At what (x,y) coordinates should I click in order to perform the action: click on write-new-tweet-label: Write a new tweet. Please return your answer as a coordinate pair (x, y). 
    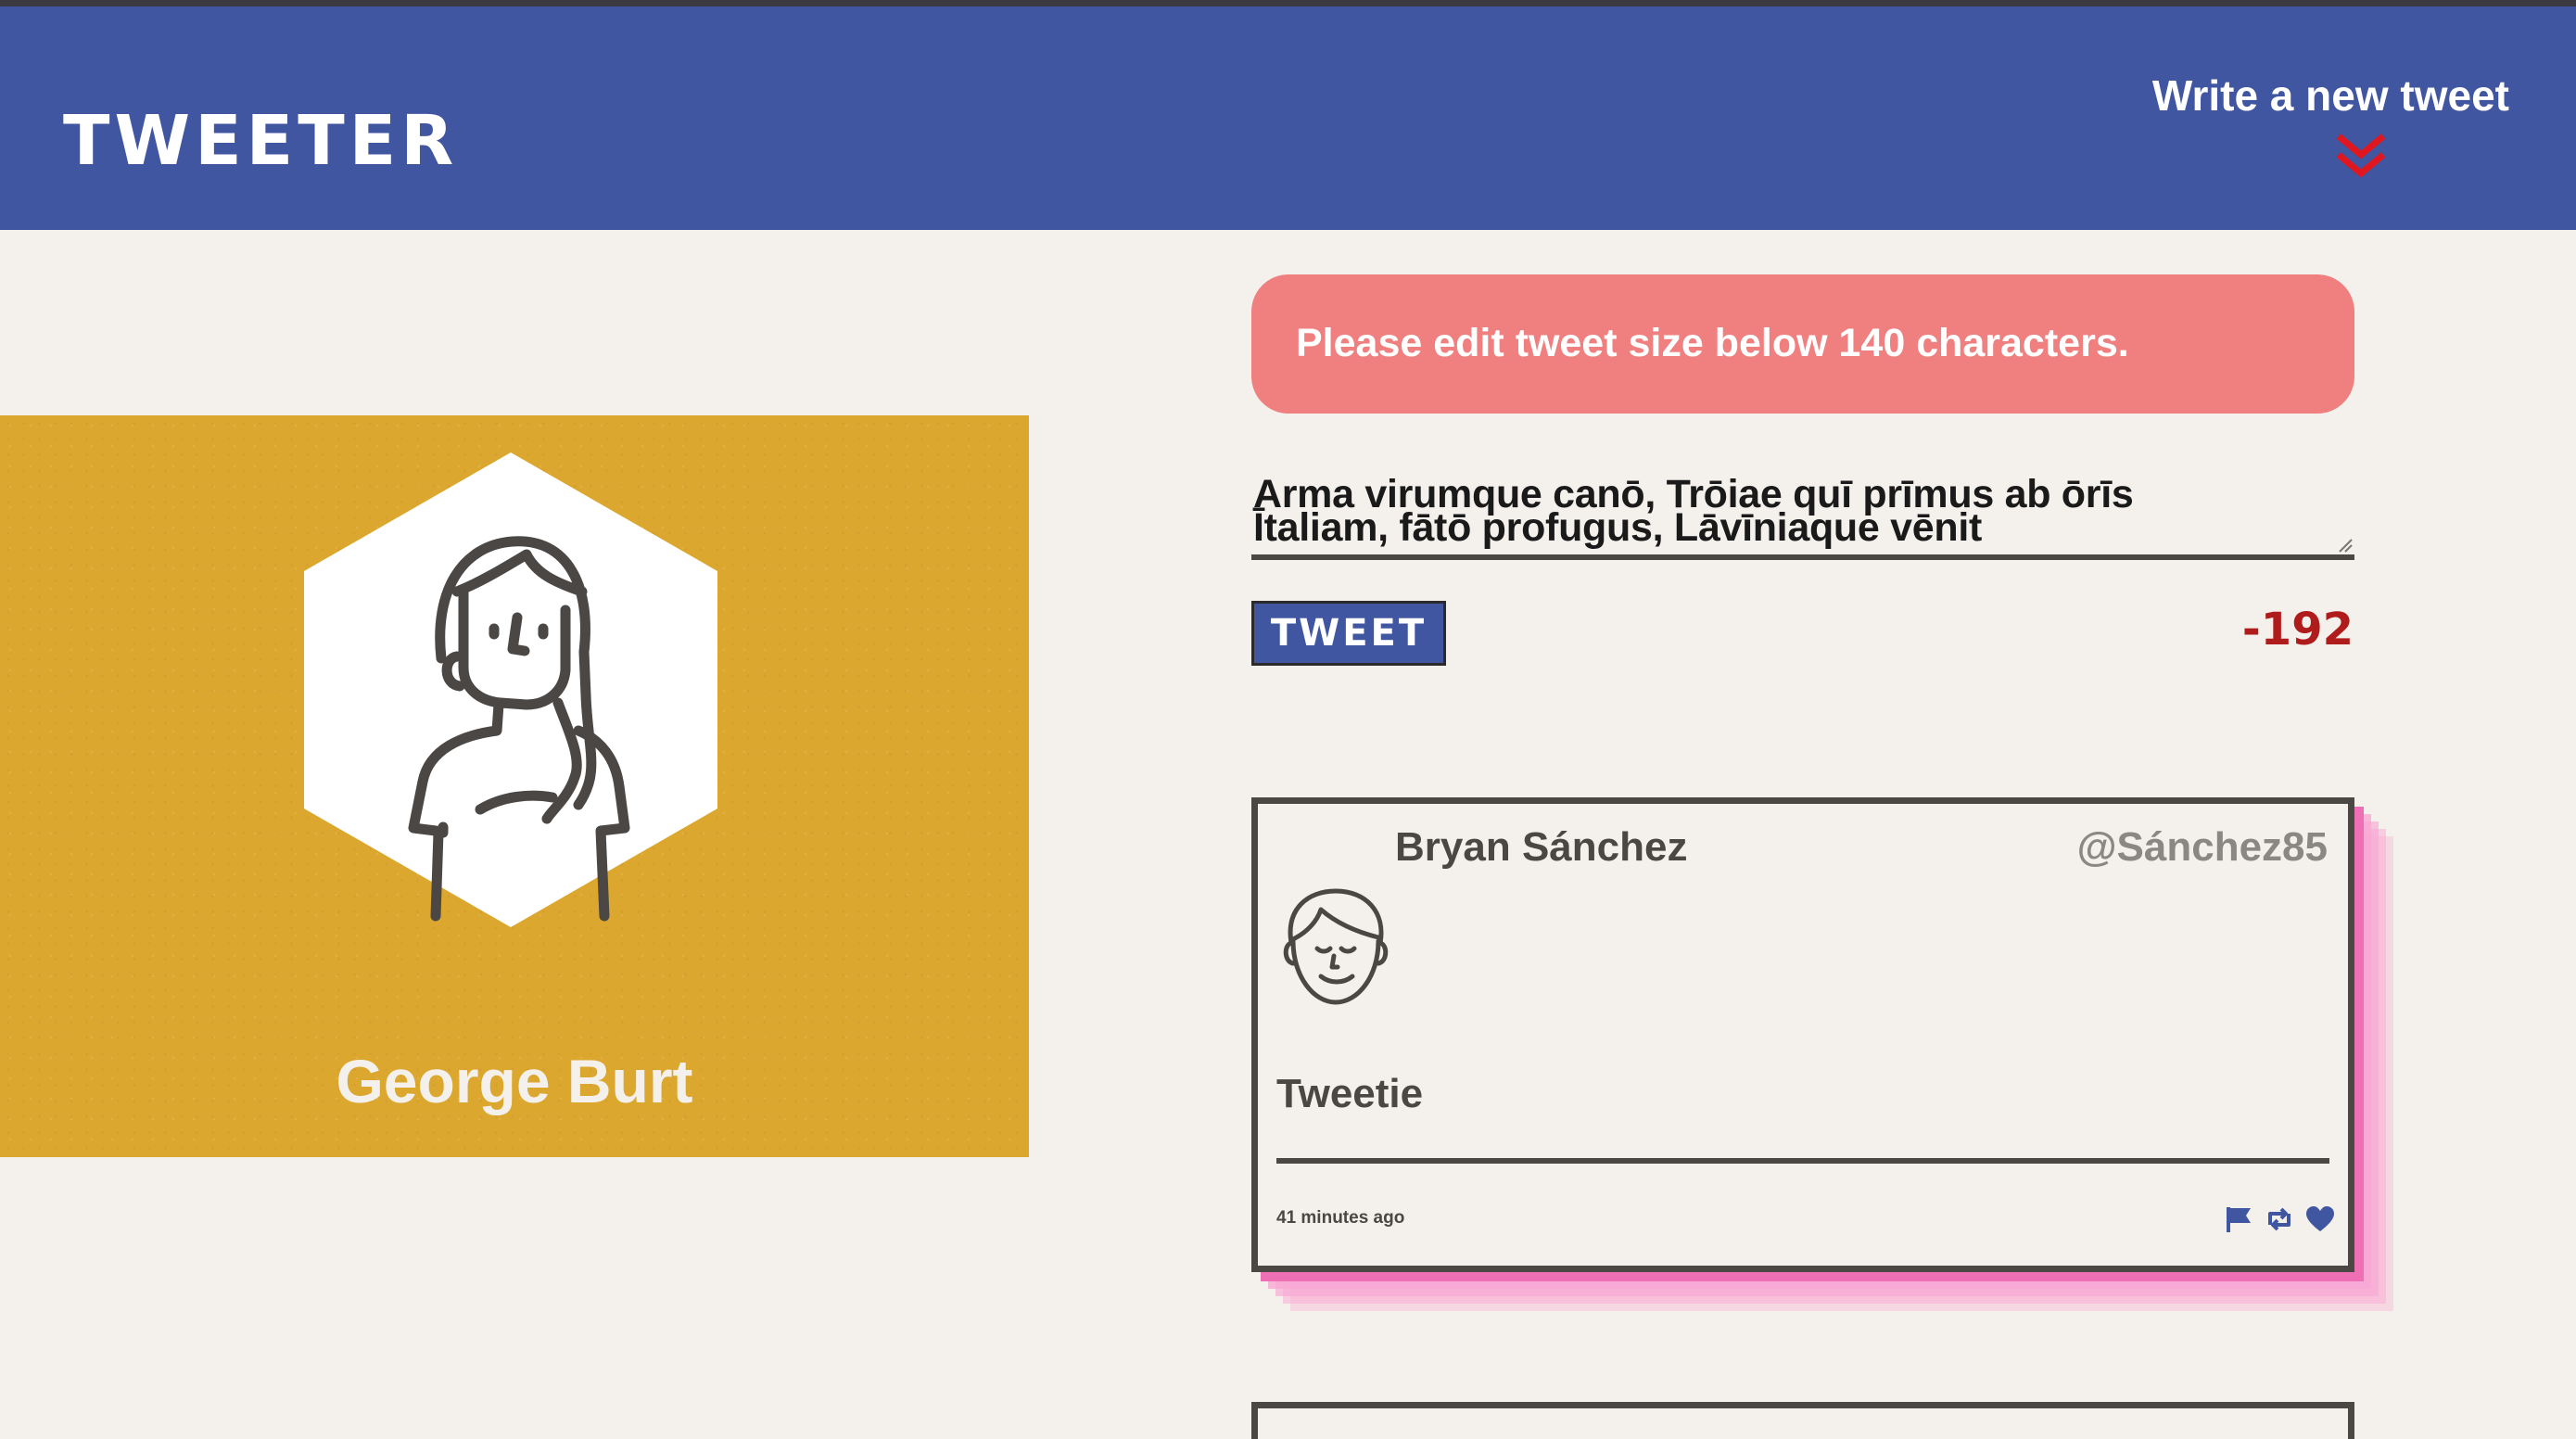
    Looking at the image, I should click on (2314, 96).